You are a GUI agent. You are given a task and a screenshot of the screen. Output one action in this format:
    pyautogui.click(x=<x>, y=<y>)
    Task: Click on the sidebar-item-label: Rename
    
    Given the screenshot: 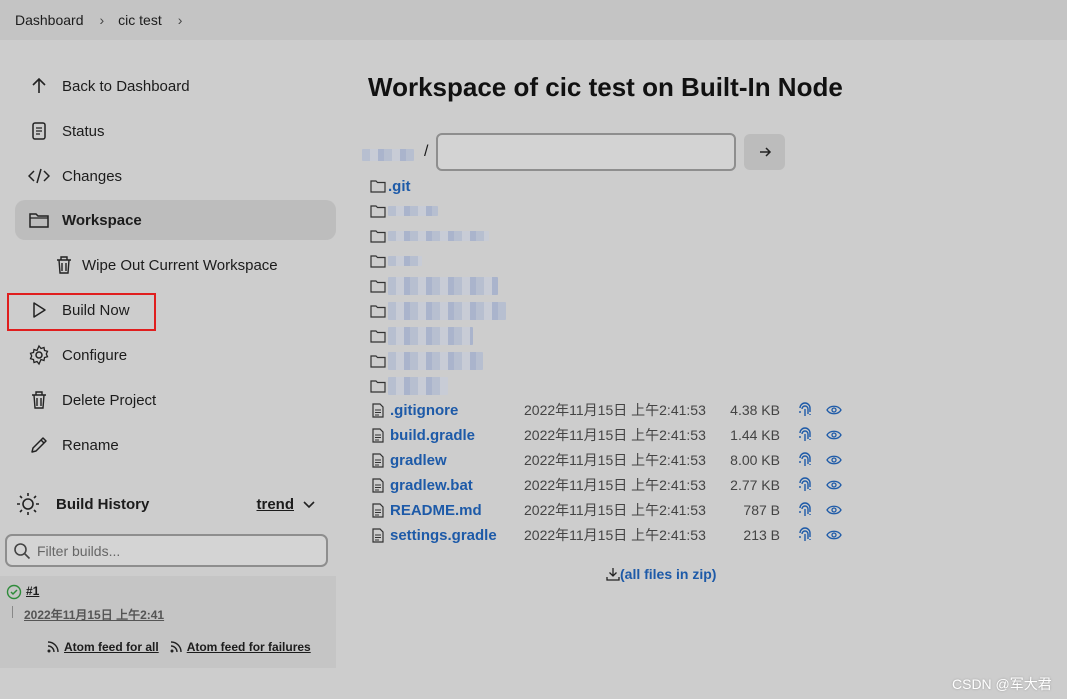 What is the action you would take?
    pyautogui.click(x=90, y=445)
    